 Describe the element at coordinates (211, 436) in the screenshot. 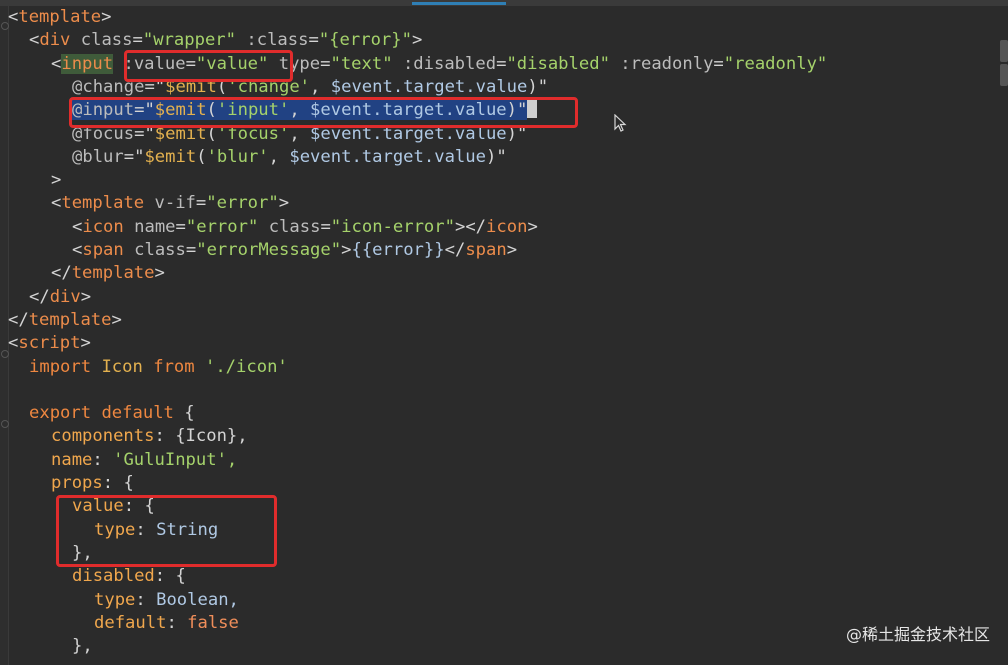

I see `object-value: {Icon},` at that location.